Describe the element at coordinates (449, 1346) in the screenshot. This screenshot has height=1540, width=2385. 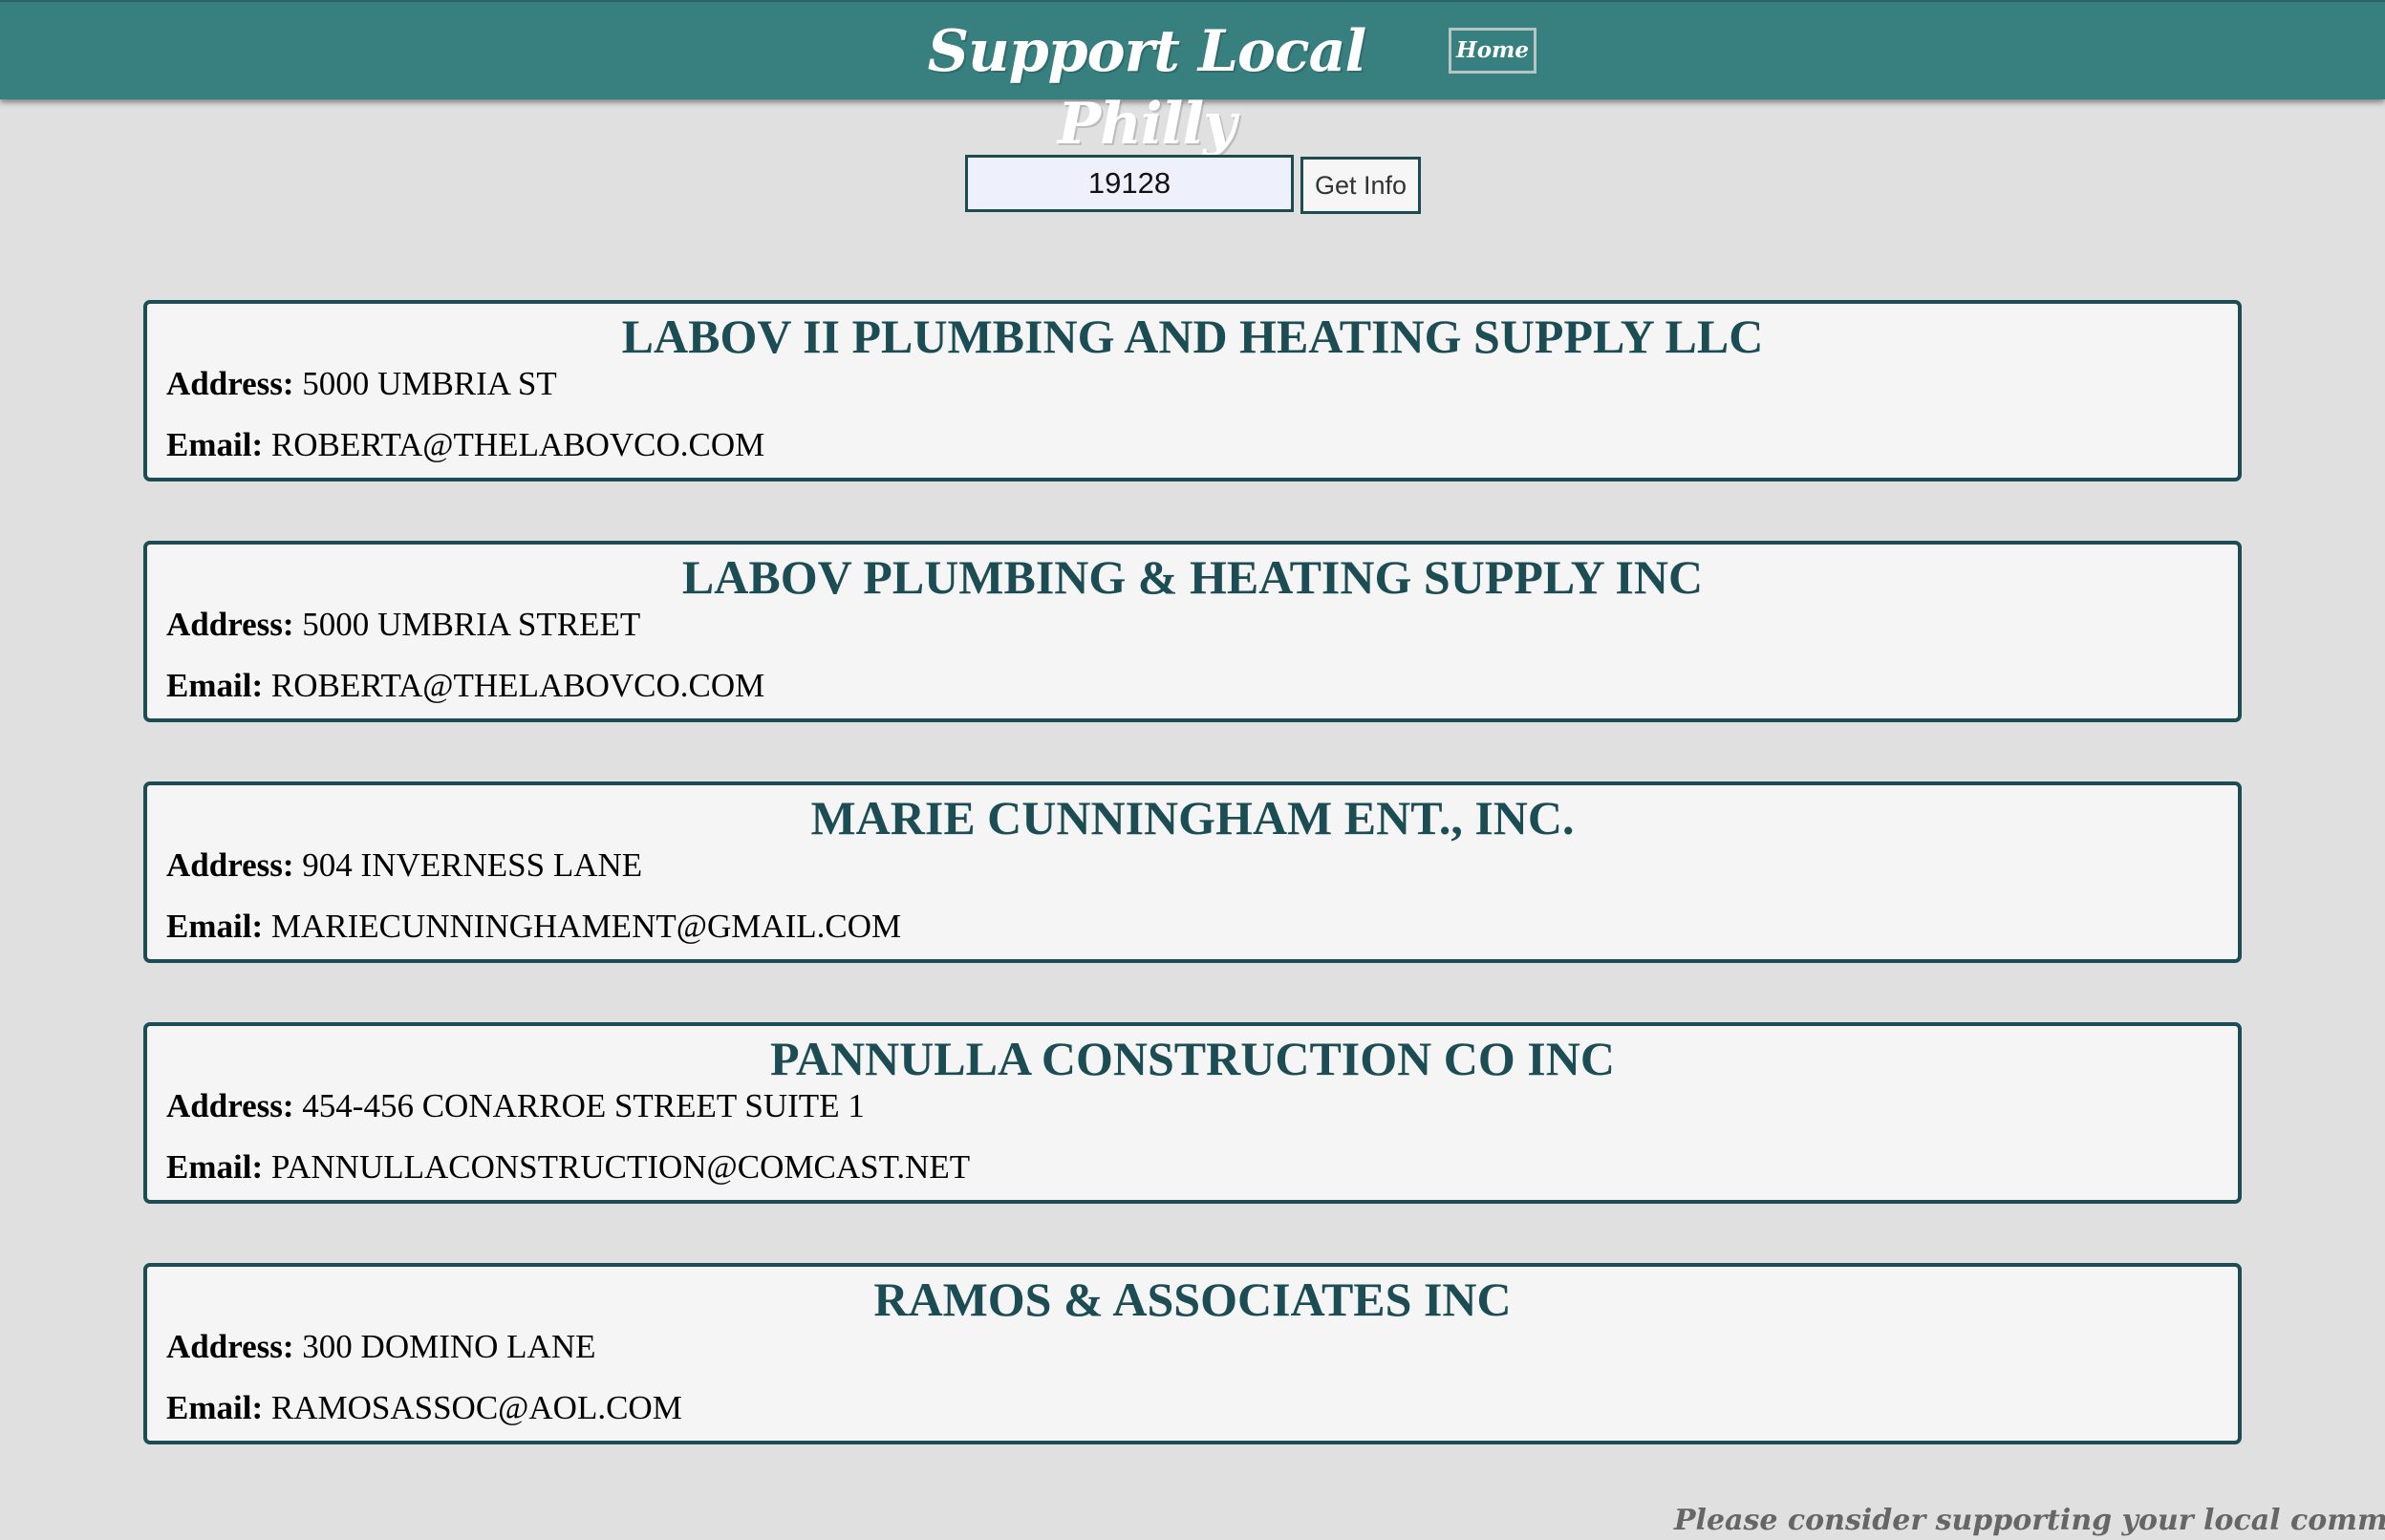
I see `address-value: 300 DOMINO LANE` at that location.